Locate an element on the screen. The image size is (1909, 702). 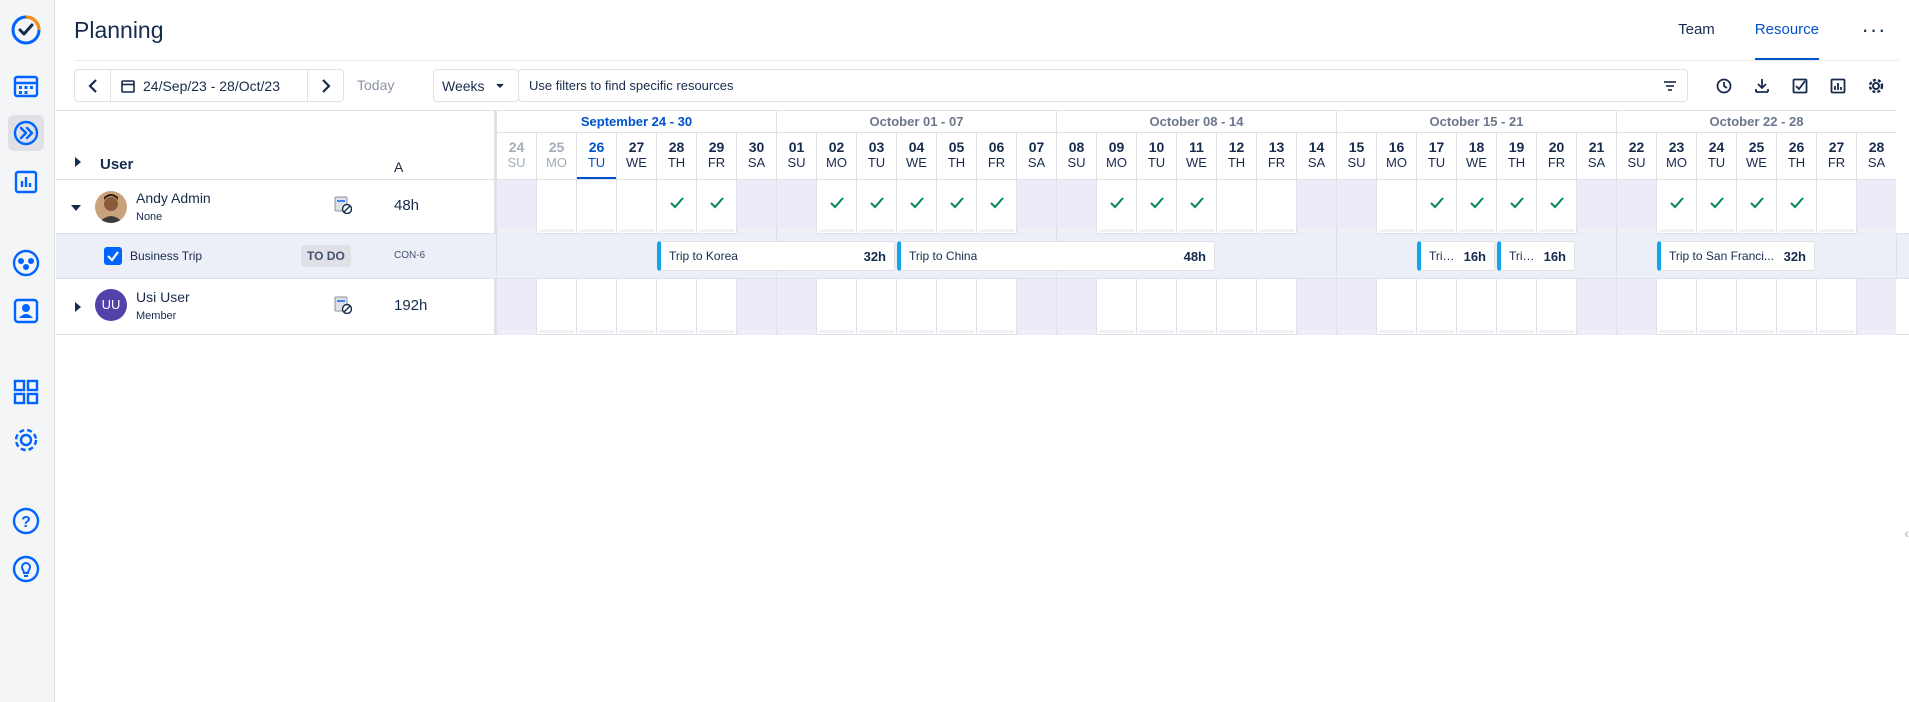
status-badge: TO DO is located at coordinates (326, 256).